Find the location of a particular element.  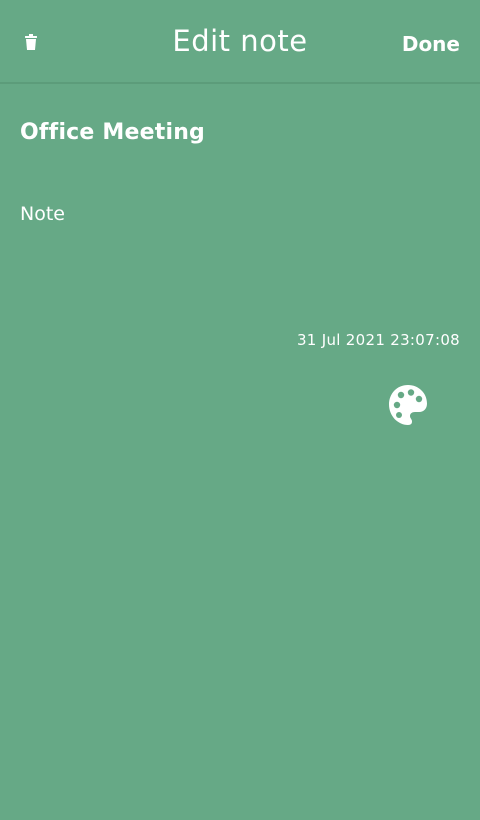

note-timestamp: 31 Jul 2021 23:07:08 is located at coordinates (378, 340).